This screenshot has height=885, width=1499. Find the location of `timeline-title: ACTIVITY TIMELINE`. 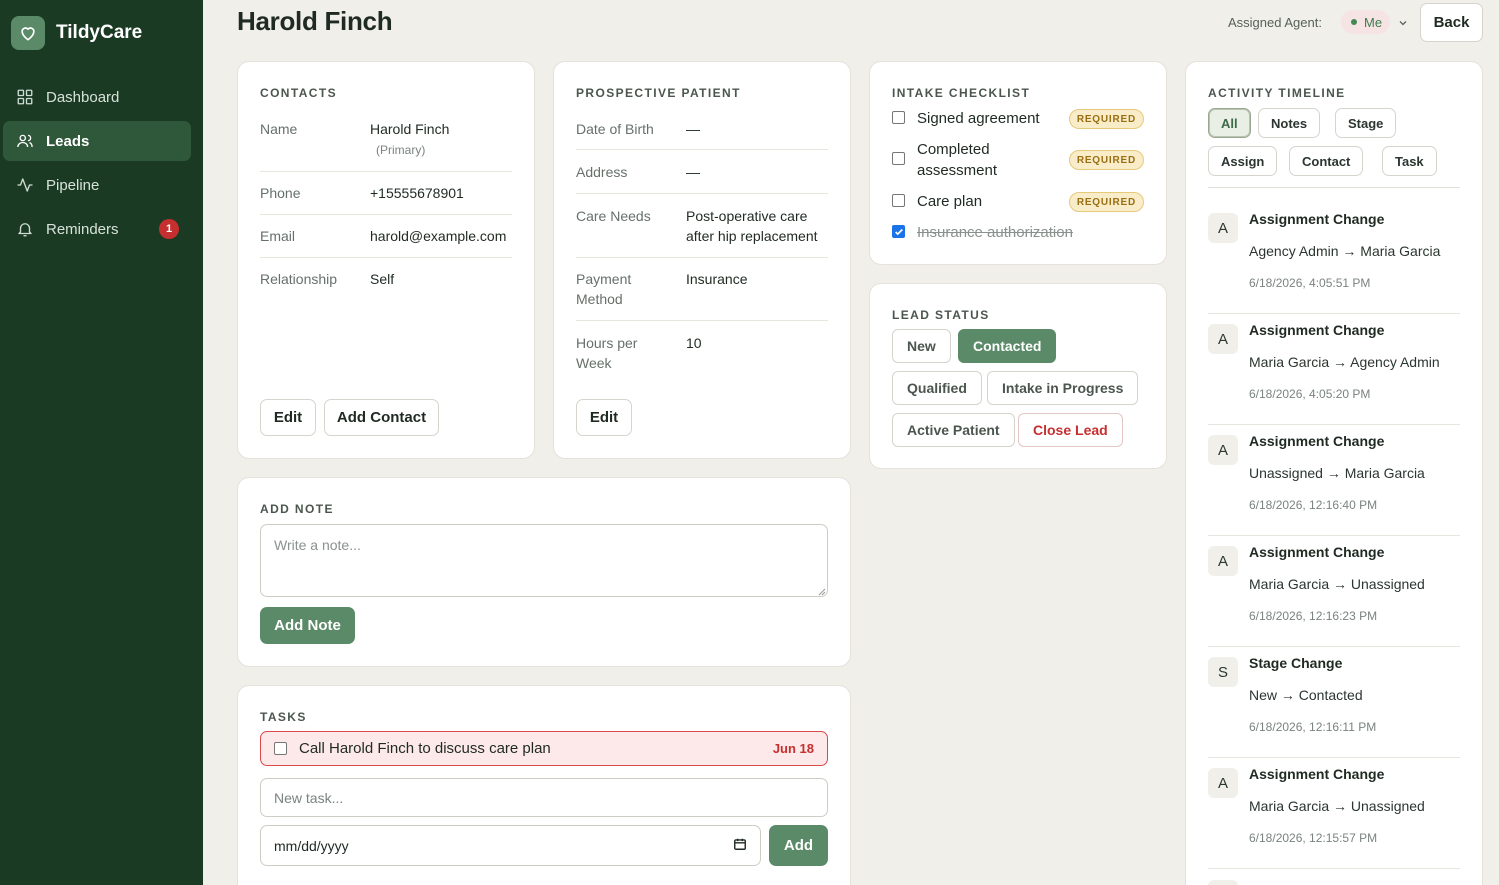

timeline-title: ACTIVITY TIMELINE is located at coordinates (1277, 93).